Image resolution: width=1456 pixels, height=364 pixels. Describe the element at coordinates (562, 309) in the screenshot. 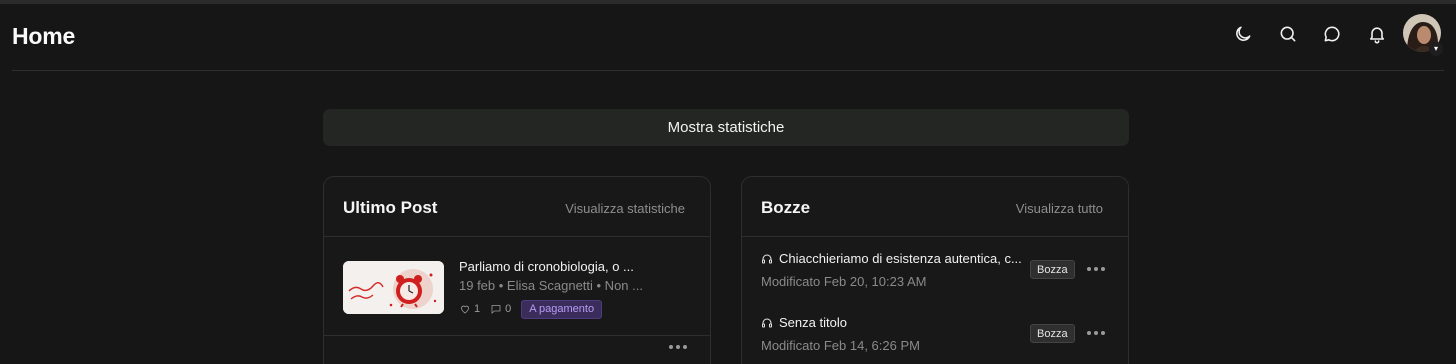

I see `paid-badge: A pagamento` at that location.